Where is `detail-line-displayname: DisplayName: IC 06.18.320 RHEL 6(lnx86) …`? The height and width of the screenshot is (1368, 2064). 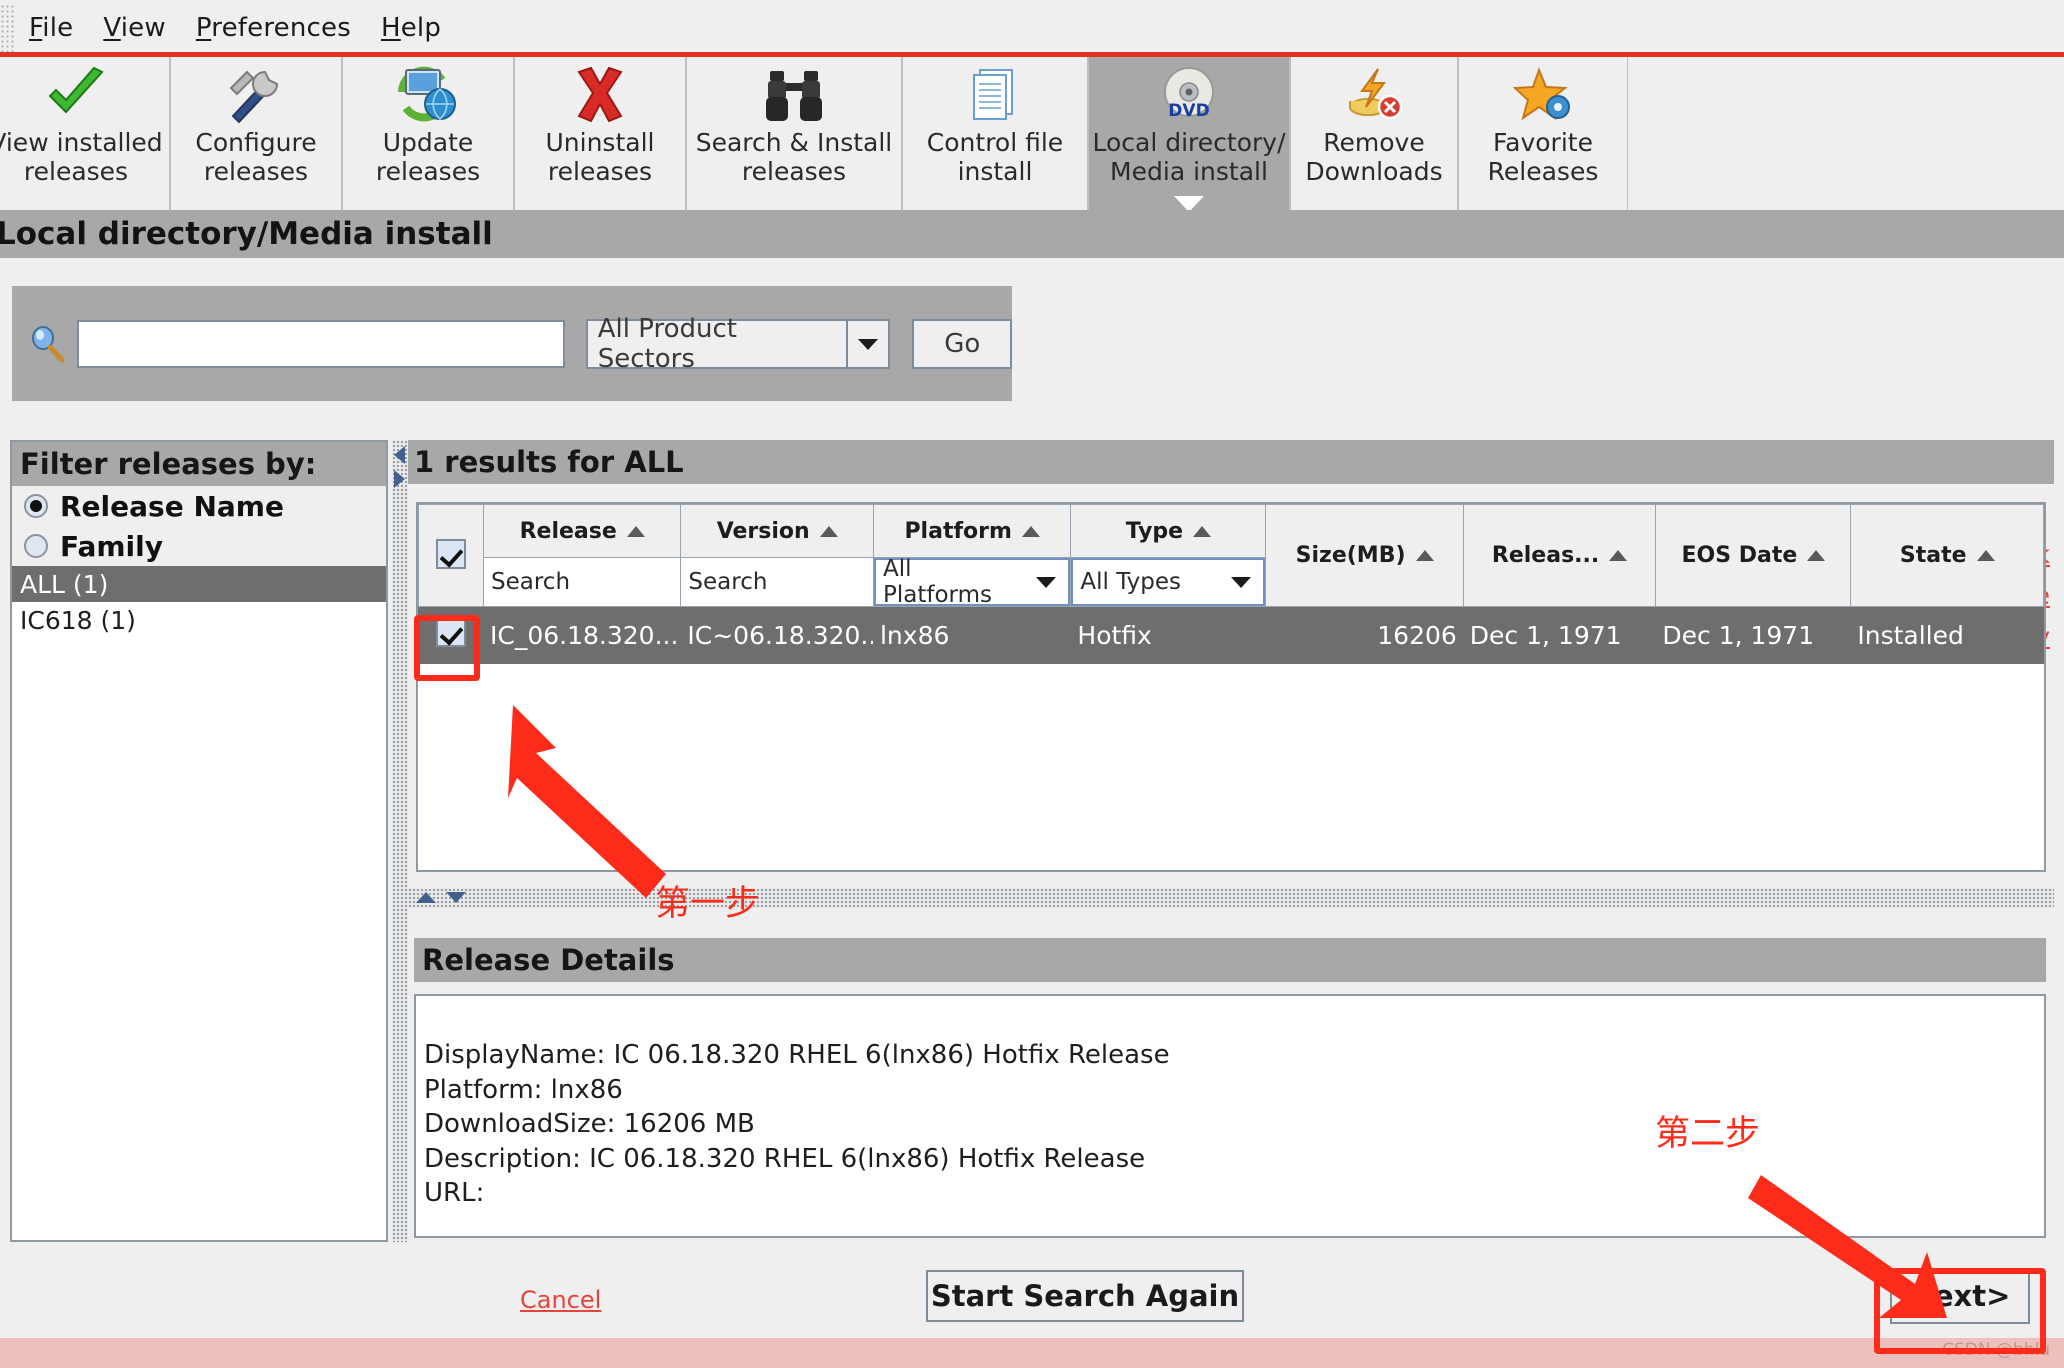 detail-line-displayname: DisplayName: IC 06.18.320 RHEL 6(lnx86) … is located at coordinates (797, 1055).